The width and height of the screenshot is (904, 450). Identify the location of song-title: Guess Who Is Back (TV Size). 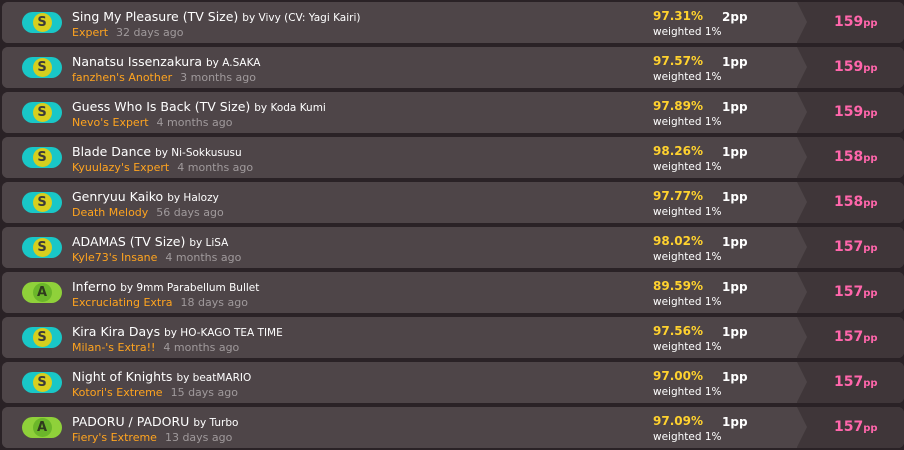
(161, 106).